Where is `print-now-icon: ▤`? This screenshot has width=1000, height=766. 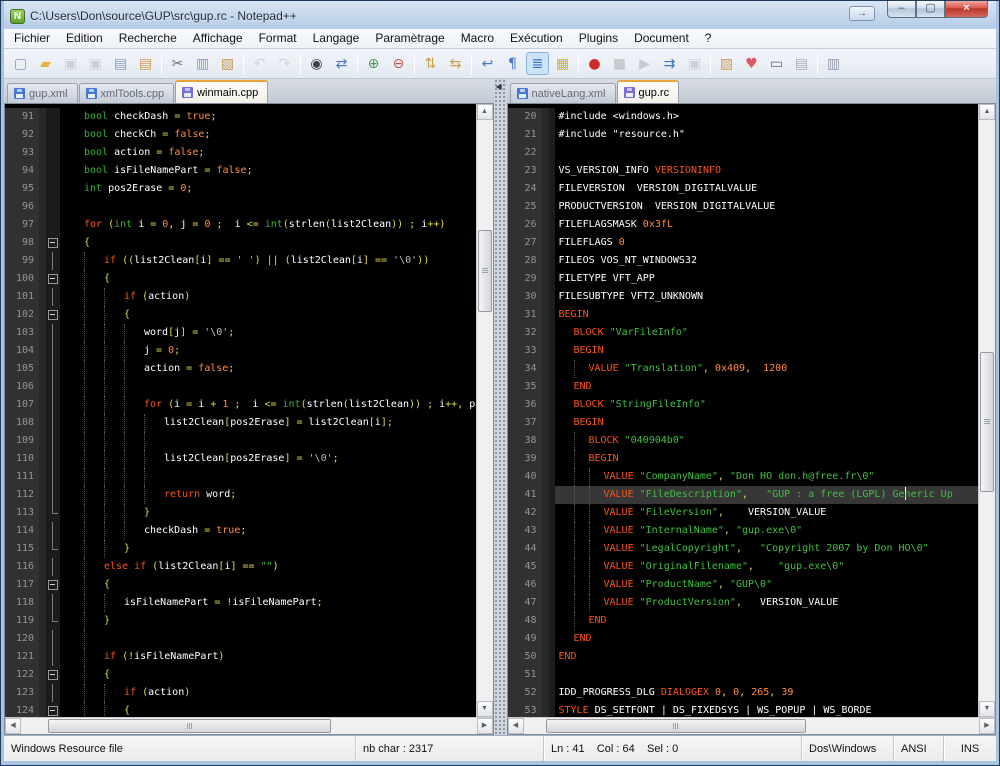
print-now-icon: ▤ is located at coordinates (145, 63).